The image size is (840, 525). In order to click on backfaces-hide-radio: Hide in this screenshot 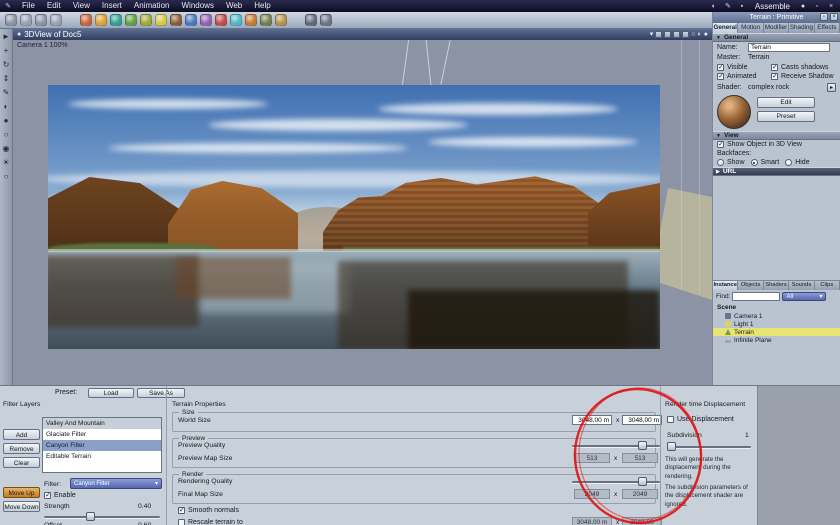, I will do `click(797, 162)`.